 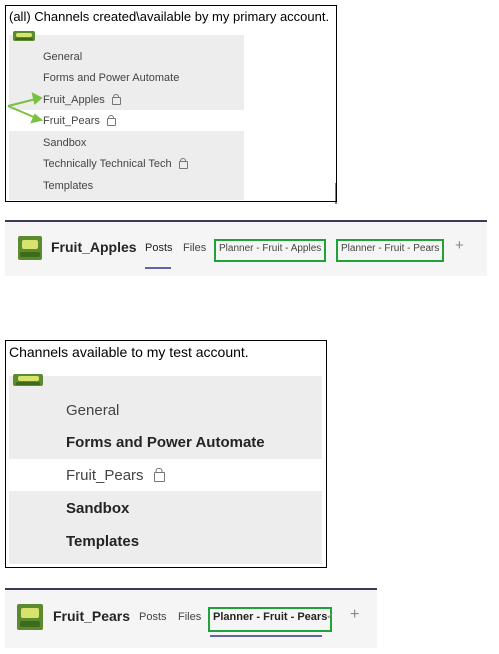 What do you see at coordinates (330, 616) in the screenshot?
I see `tab-options-check-icon: ✓` at bounding box center [330, 616].